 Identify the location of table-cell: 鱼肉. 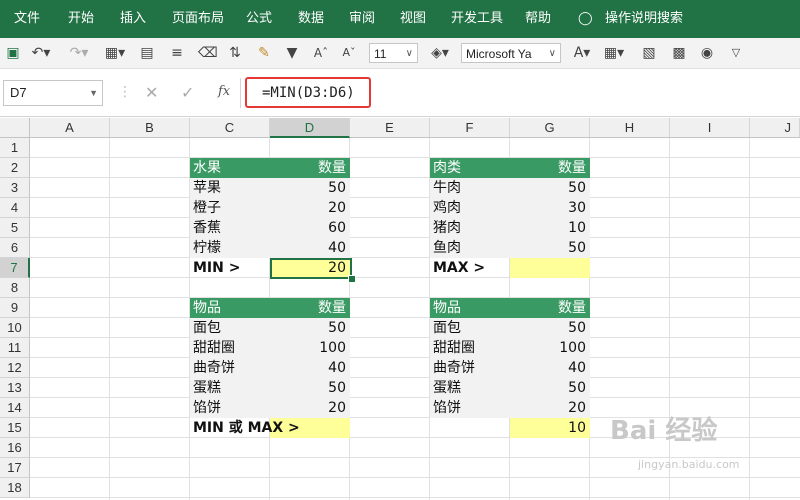
(470, 248).